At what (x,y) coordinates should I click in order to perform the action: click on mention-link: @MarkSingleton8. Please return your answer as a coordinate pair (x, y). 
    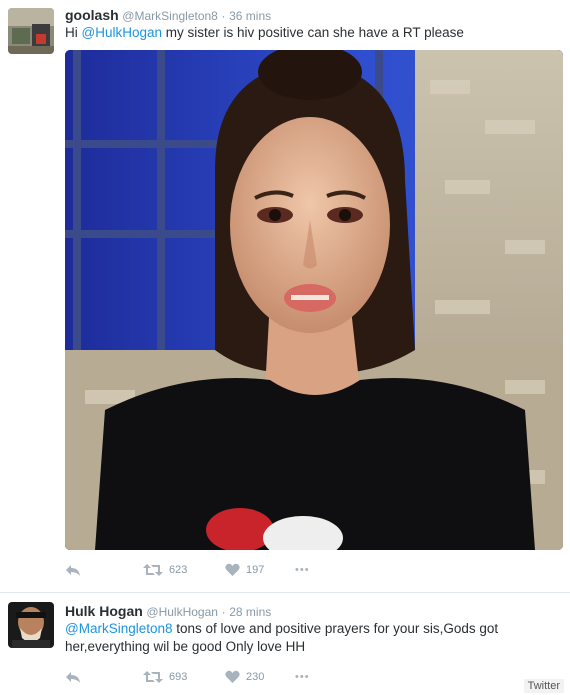
    Looking at the image, I should click on (119, 628).